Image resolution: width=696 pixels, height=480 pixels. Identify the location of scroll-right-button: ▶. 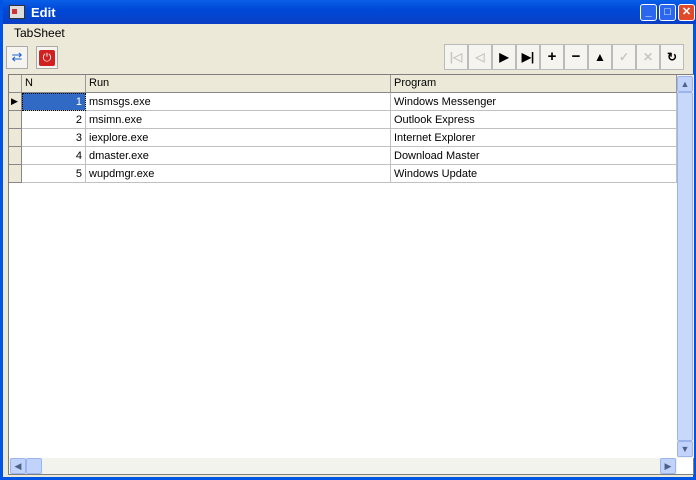
(668, 466).